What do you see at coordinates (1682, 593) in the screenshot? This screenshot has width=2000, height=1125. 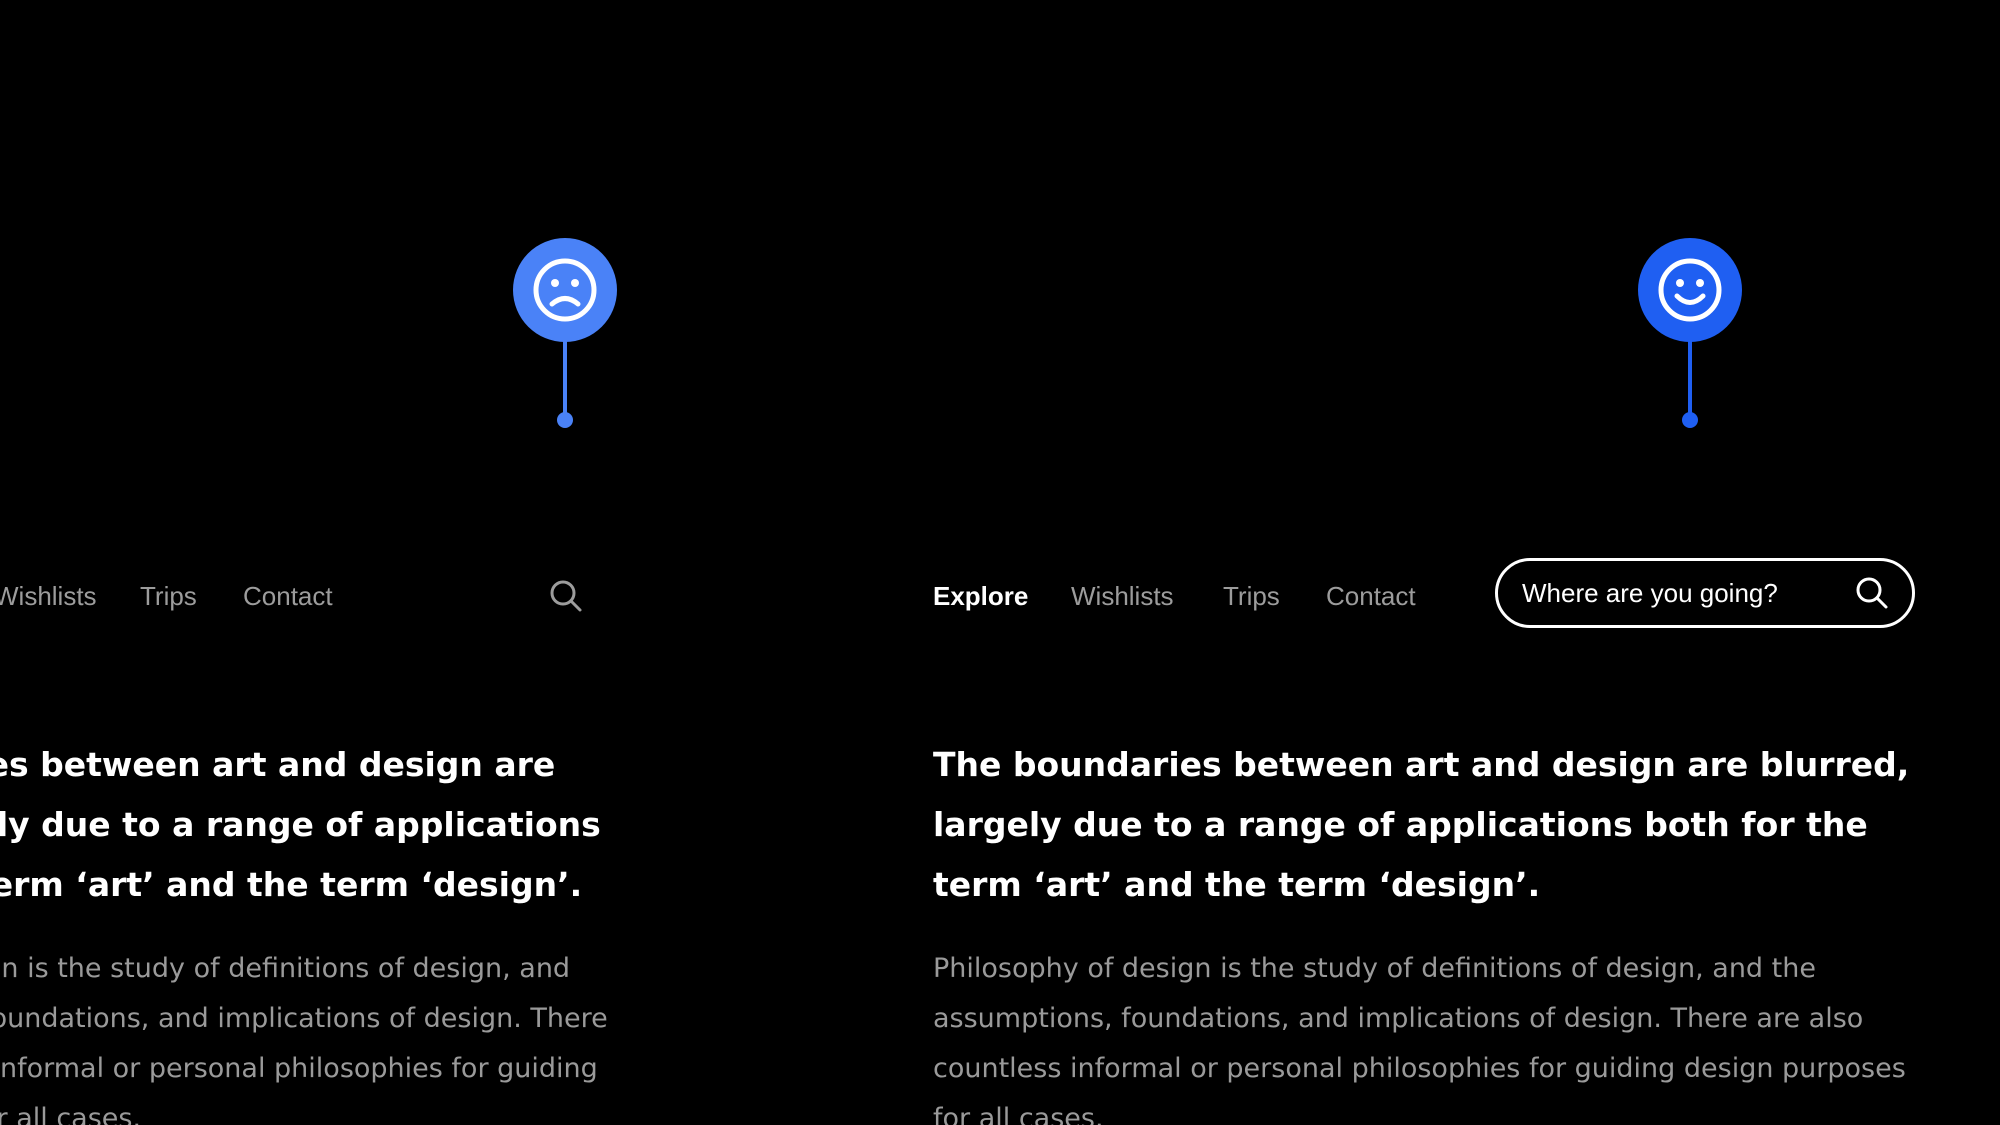 I see `search-input` at bounding box center [1682, 593].